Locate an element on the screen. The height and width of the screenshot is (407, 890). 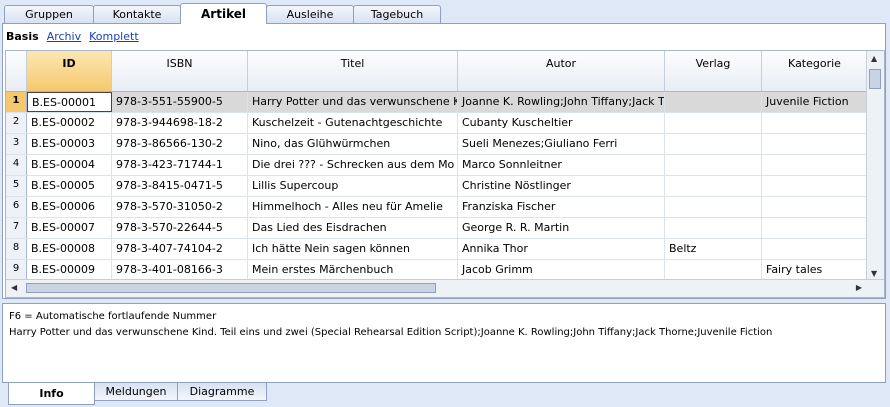
scroll-up-icon: ▲ is located at coordinates (874, 58).